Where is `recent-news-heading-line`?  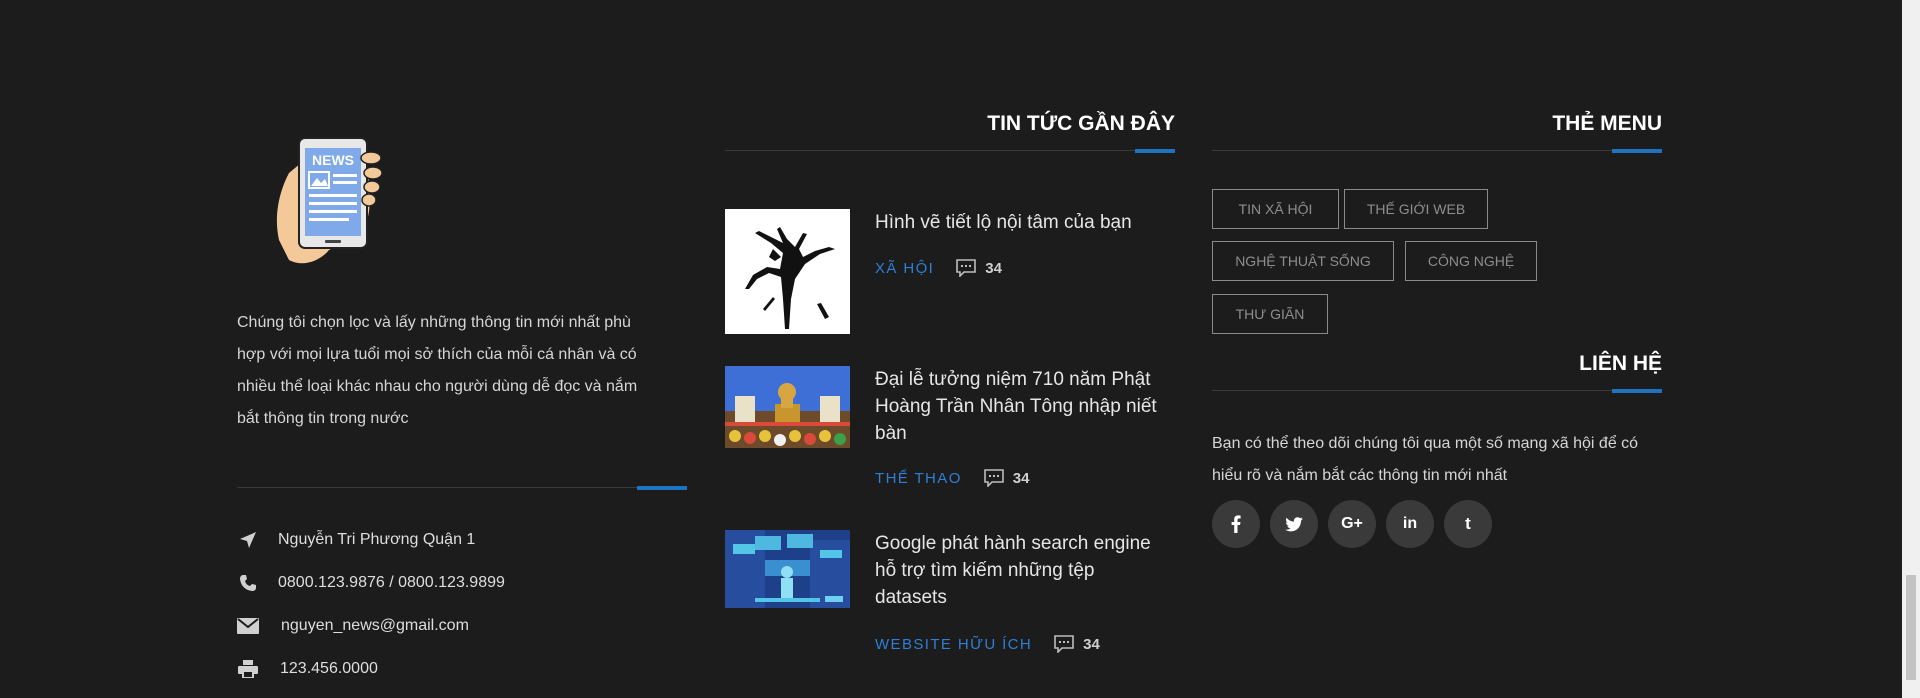 recent-news-heading-line is located at coordinates (950, 151).